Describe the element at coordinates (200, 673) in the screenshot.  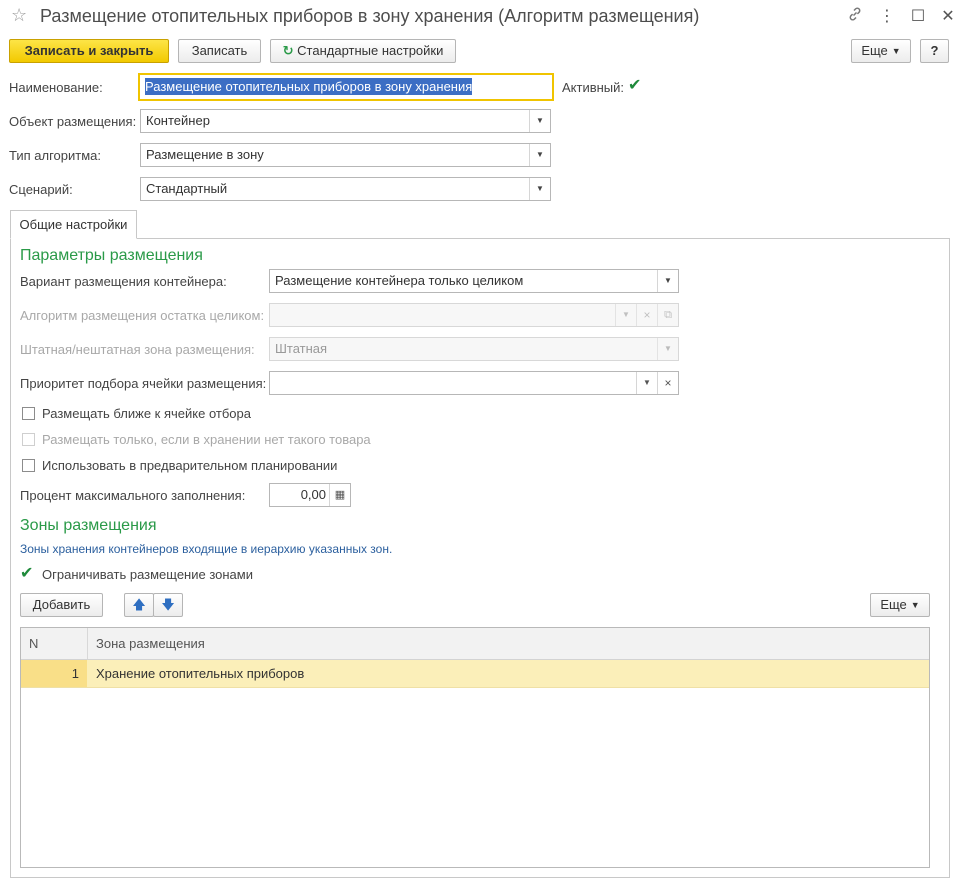
I see `zone-name-cell: Хранение отопительных приборов` at that location.